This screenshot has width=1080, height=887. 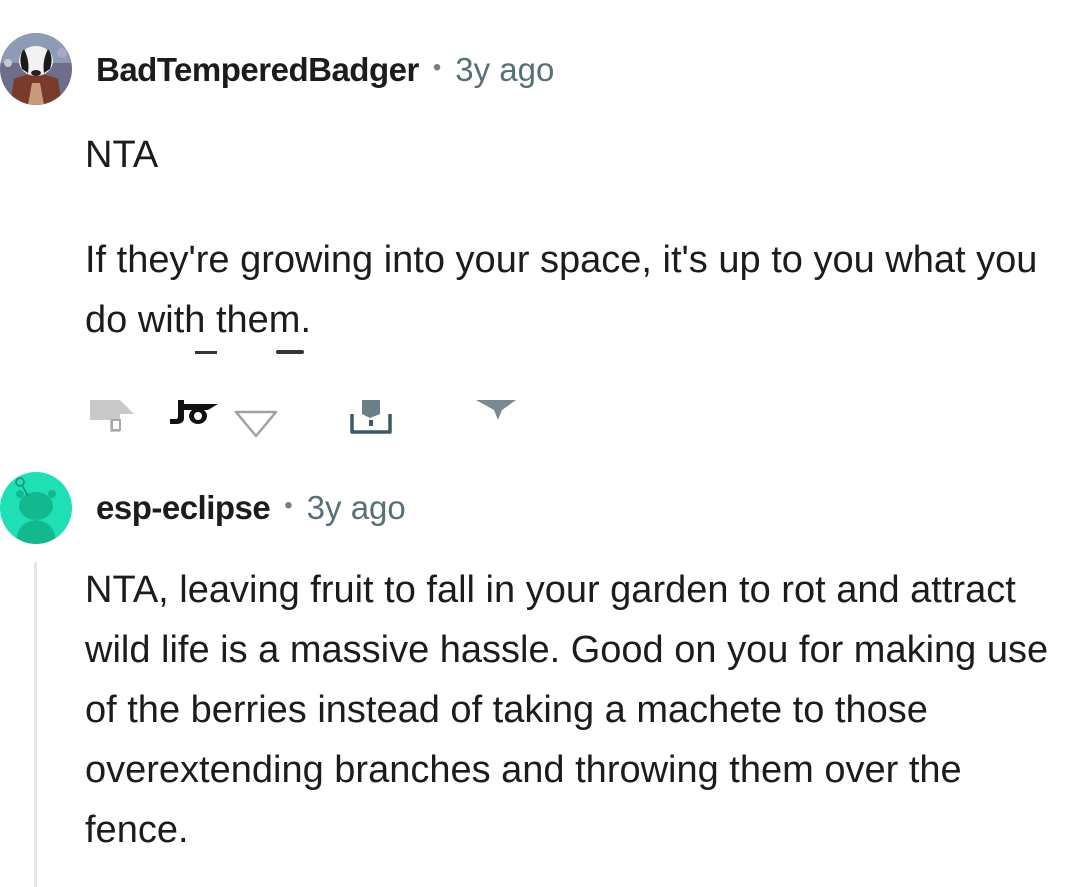 I want to click on downvote-button, so click(x=256, y=424).